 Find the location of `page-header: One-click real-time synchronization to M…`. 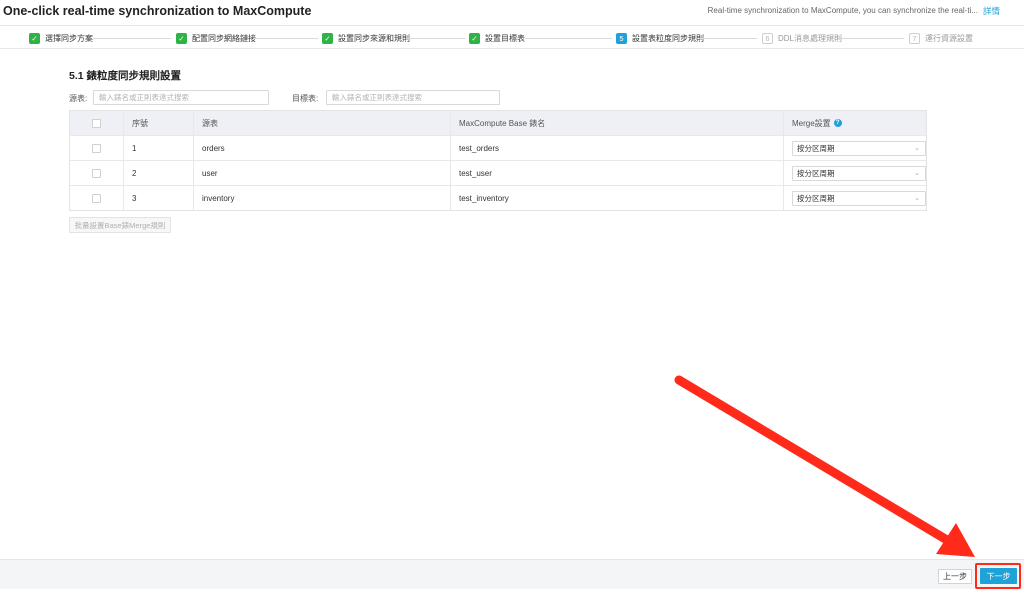

page-header: One-click real-time synchronization to M… is located at coordinates (512, 13).